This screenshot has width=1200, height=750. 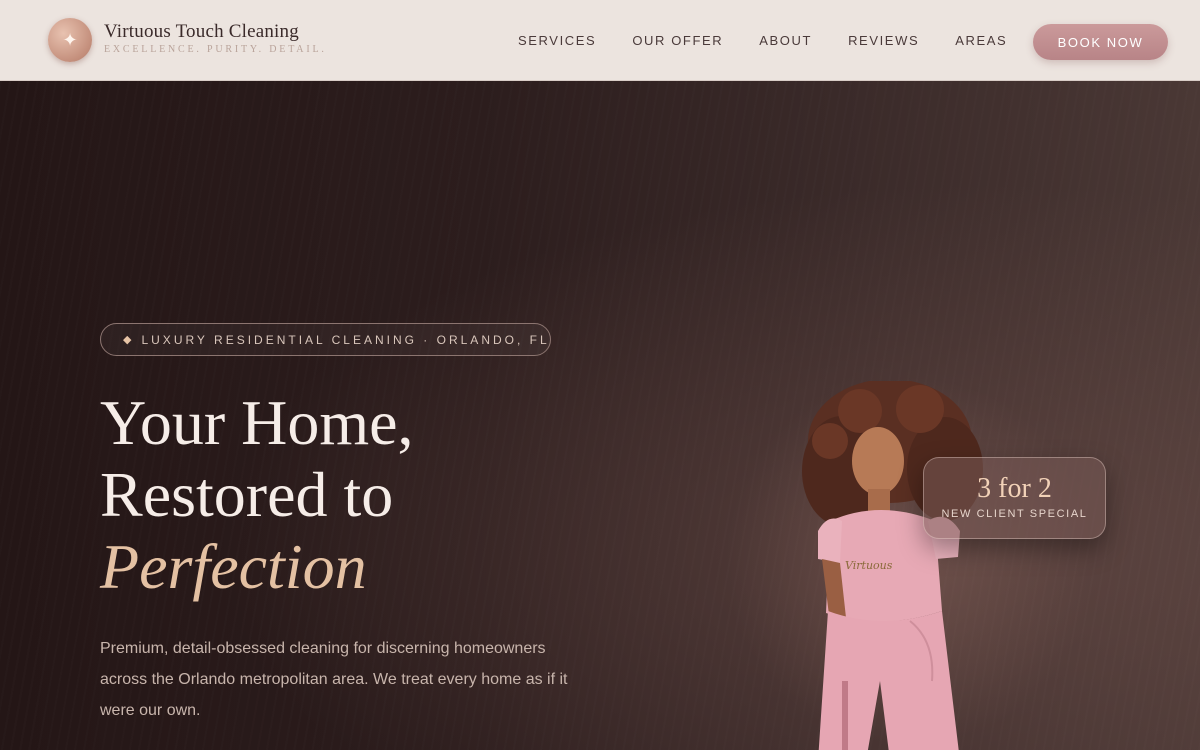 I want to click on nav-item-reviews: REVIEWS, so click(x=883, y=40).